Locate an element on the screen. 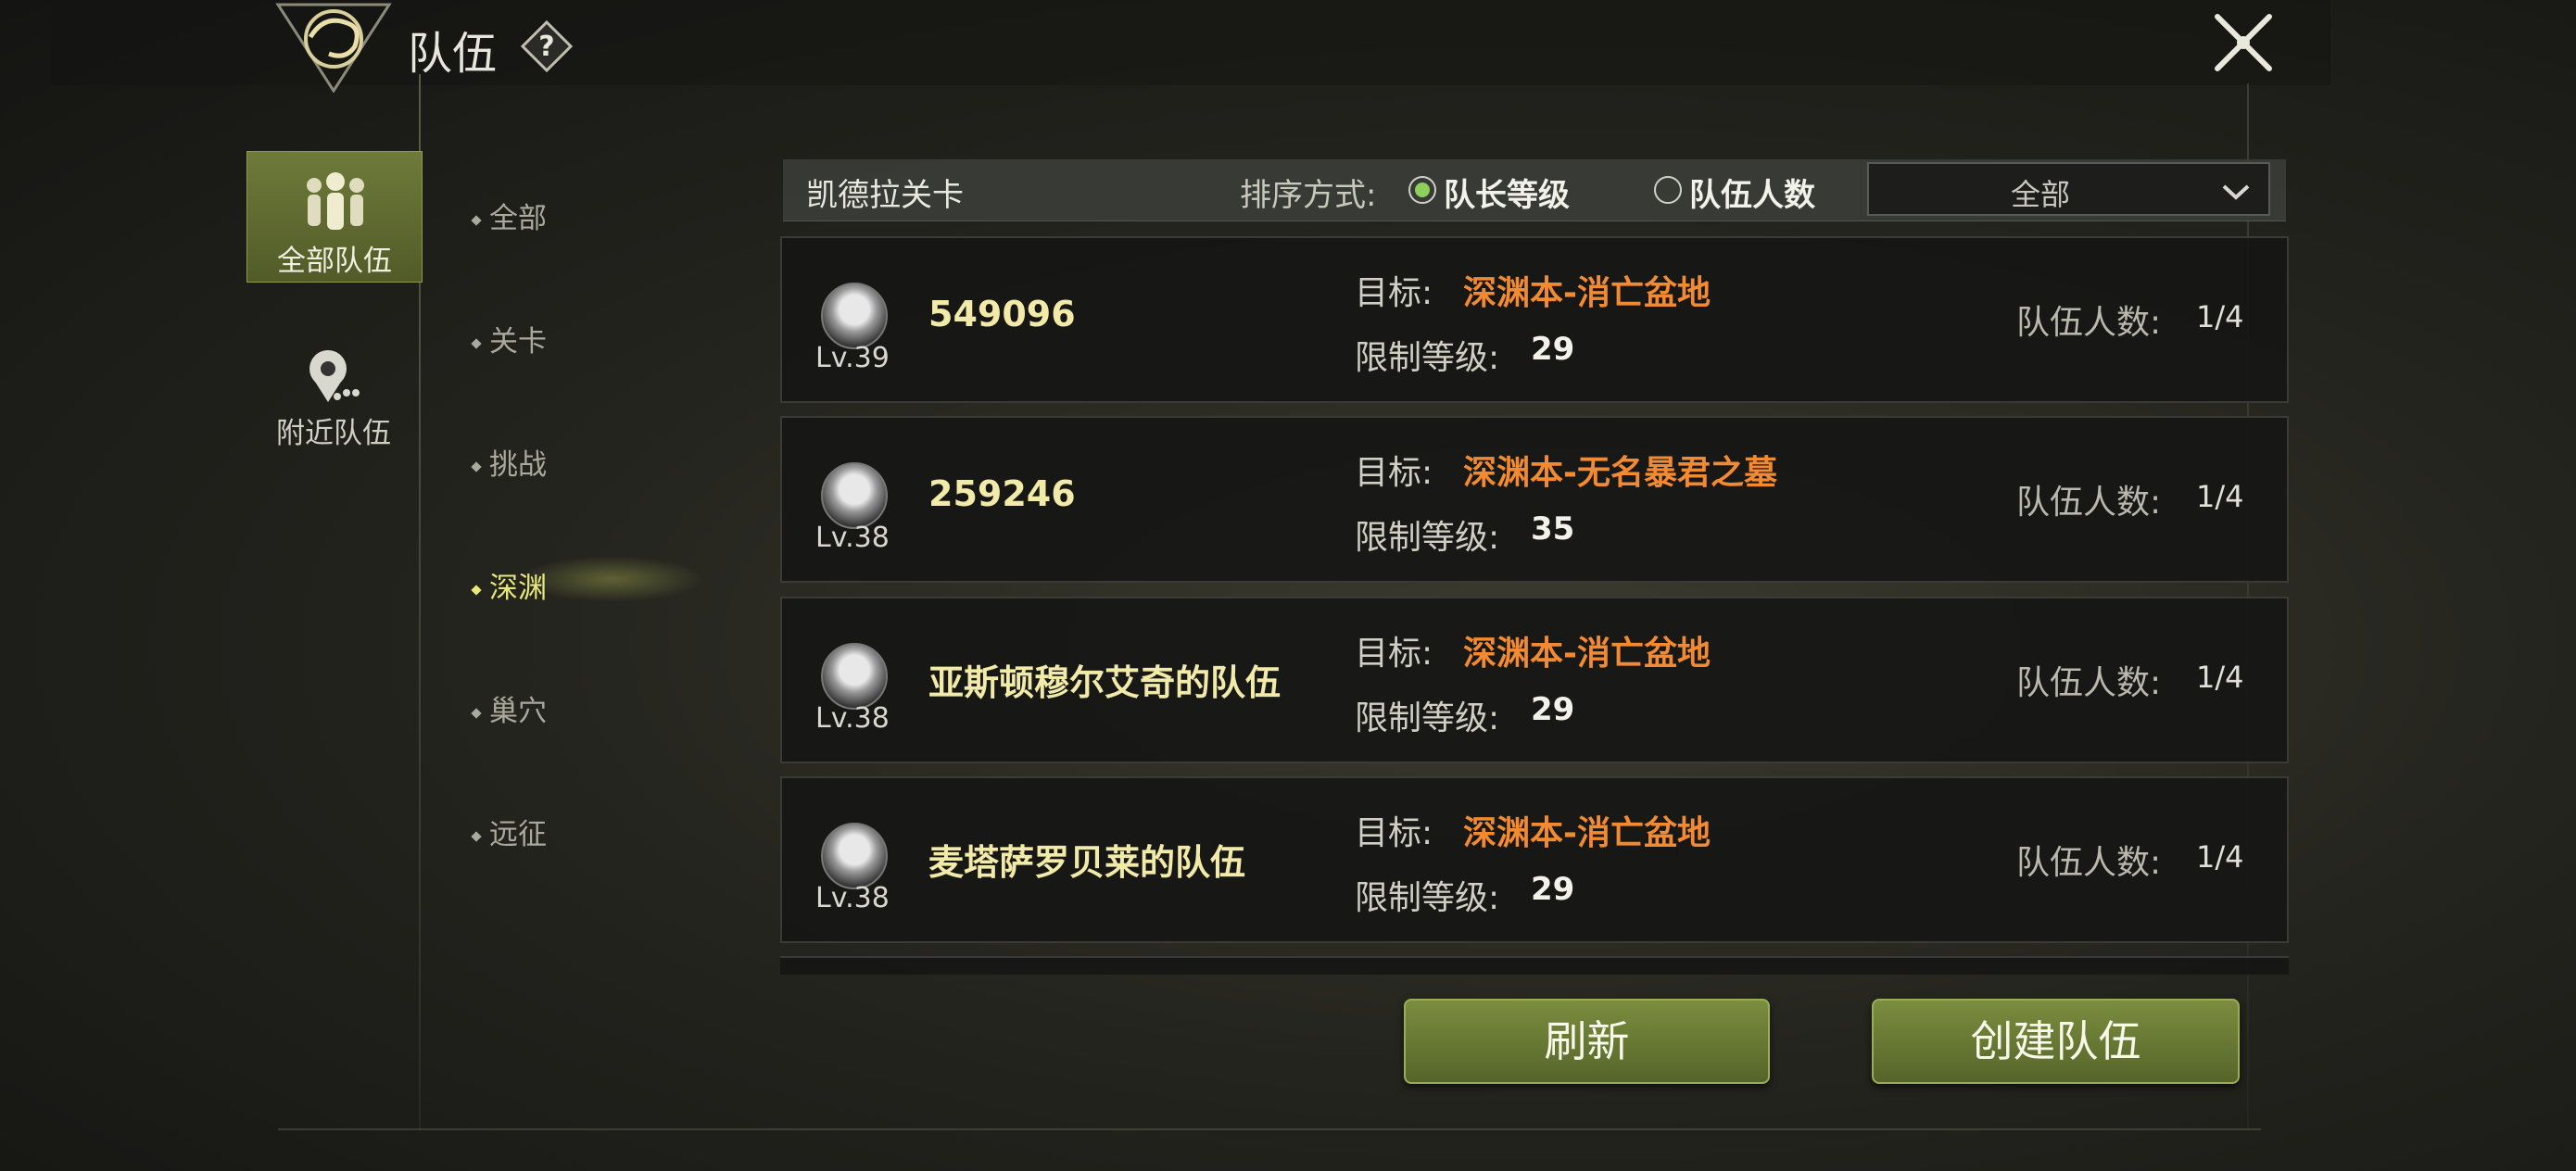 The height and width of the screenshot is (1171, 2576). sub-label: 深渊 is located at coordinates (518, 589).